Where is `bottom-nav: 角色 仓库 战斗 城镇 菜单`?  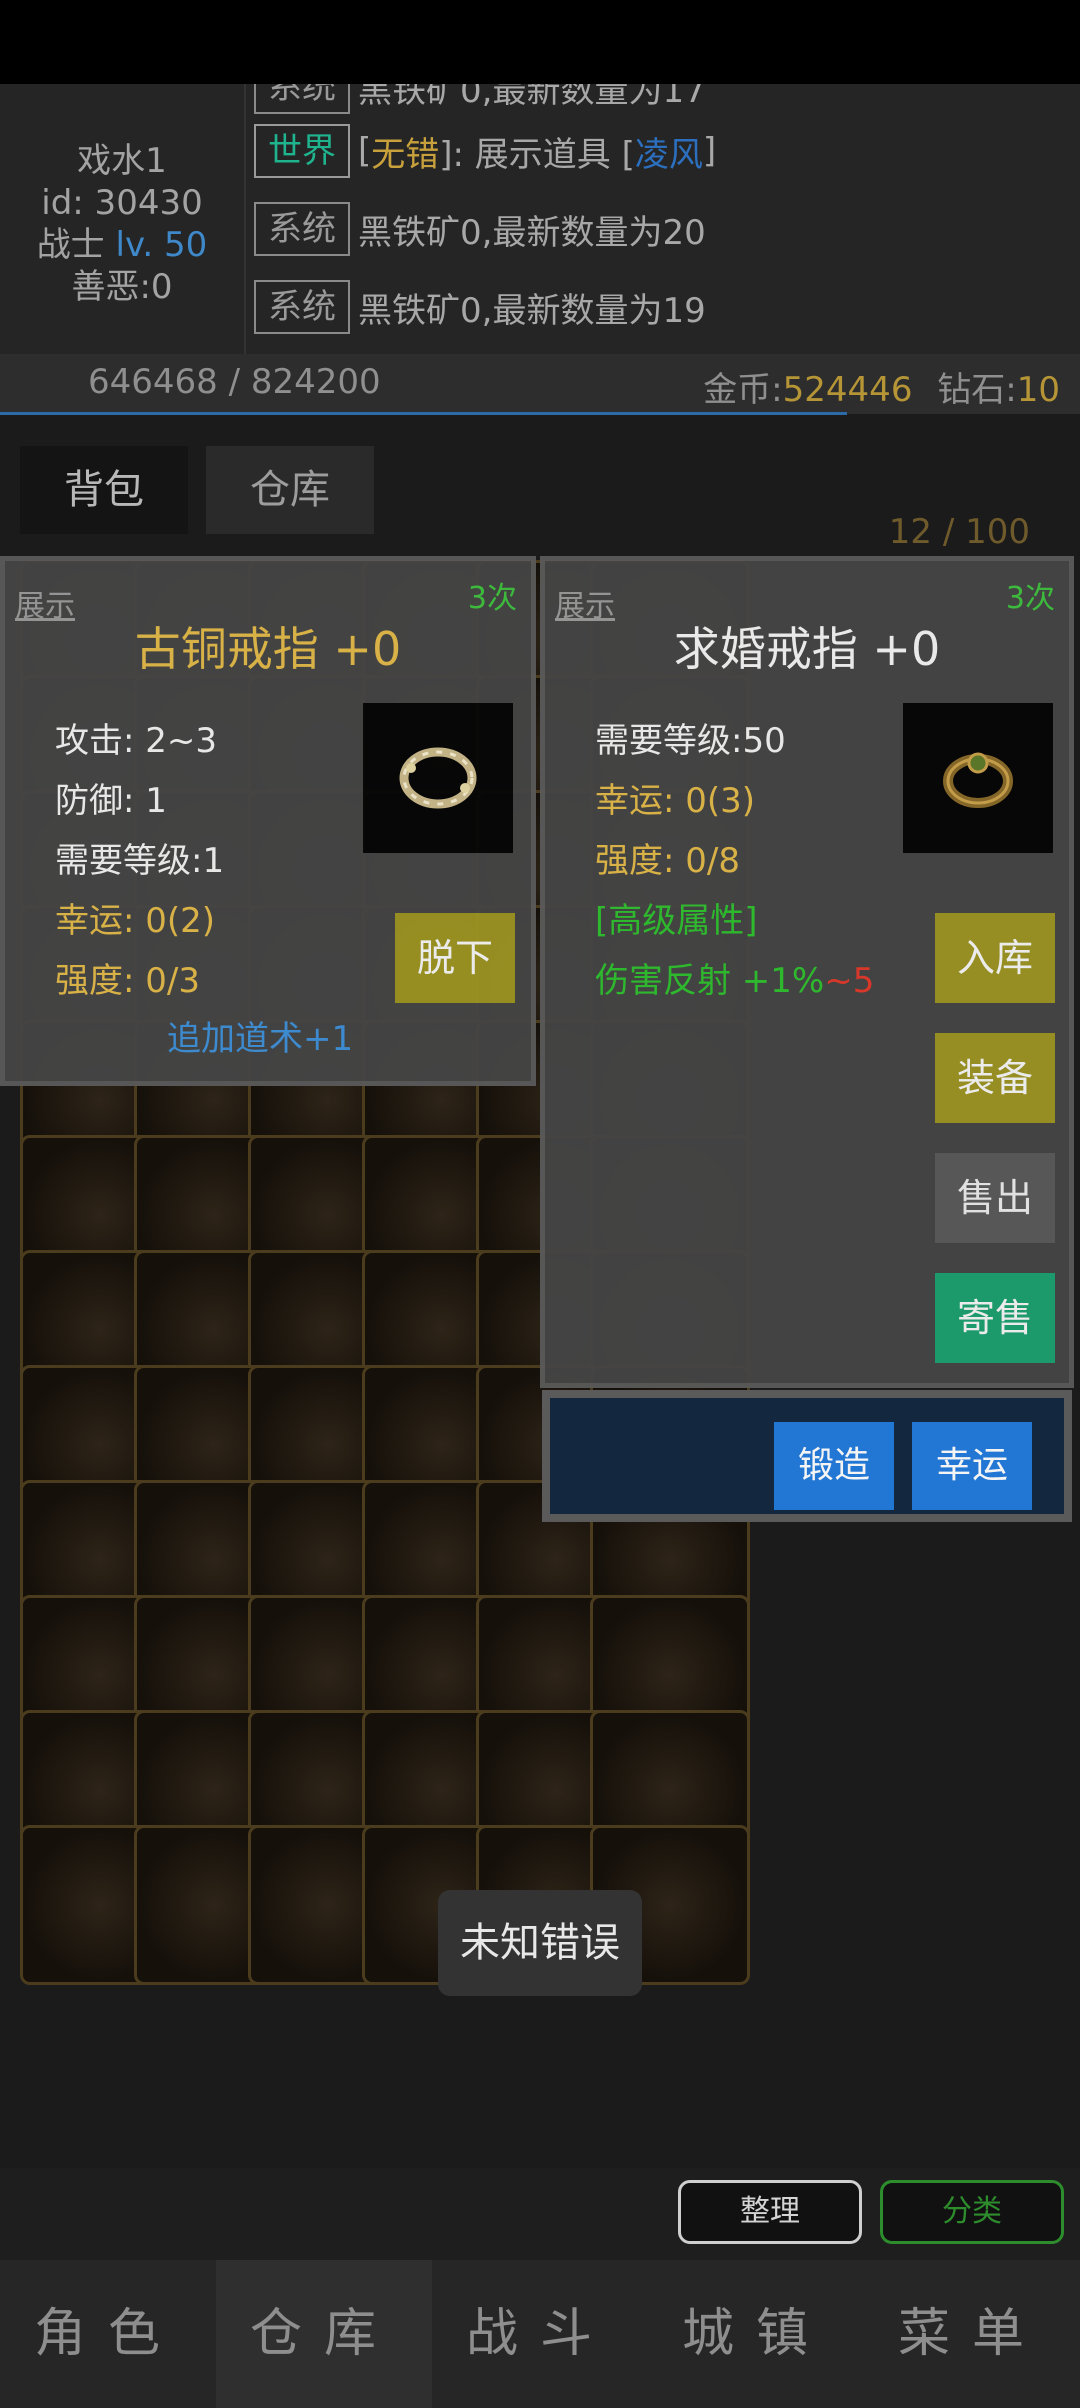
bottom-nav: 角色 仓库 战斗 城镇 菜单 is located at coordinates (540, 2334).